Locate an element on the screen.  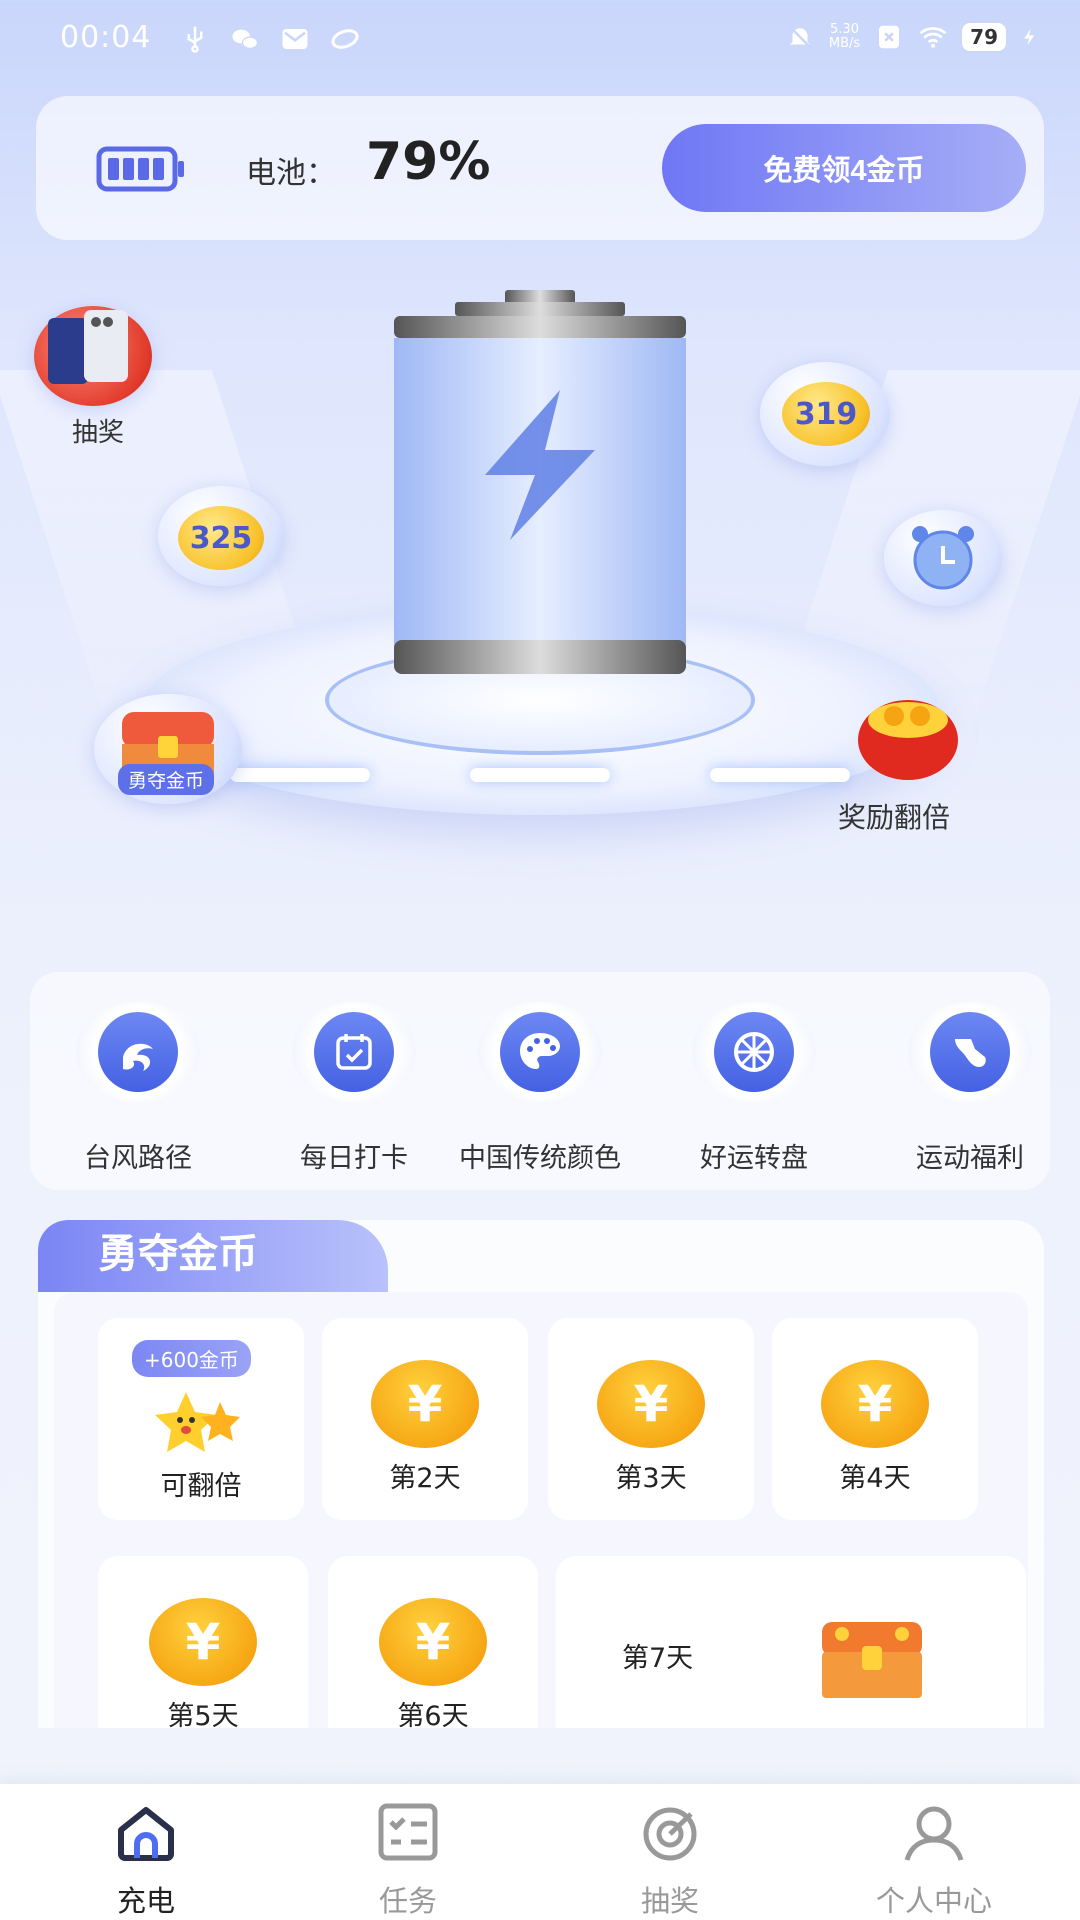
day-card-2: ¥ 第2天 is located at coordinates (425, 1419).